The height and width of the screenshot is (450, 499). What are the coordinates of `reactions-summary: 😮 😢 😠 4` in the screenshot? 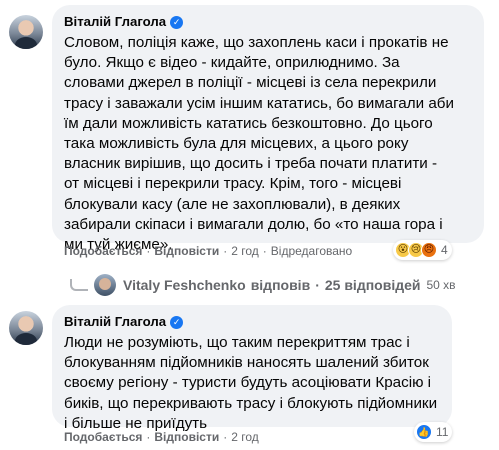 It's located at (422, 250).